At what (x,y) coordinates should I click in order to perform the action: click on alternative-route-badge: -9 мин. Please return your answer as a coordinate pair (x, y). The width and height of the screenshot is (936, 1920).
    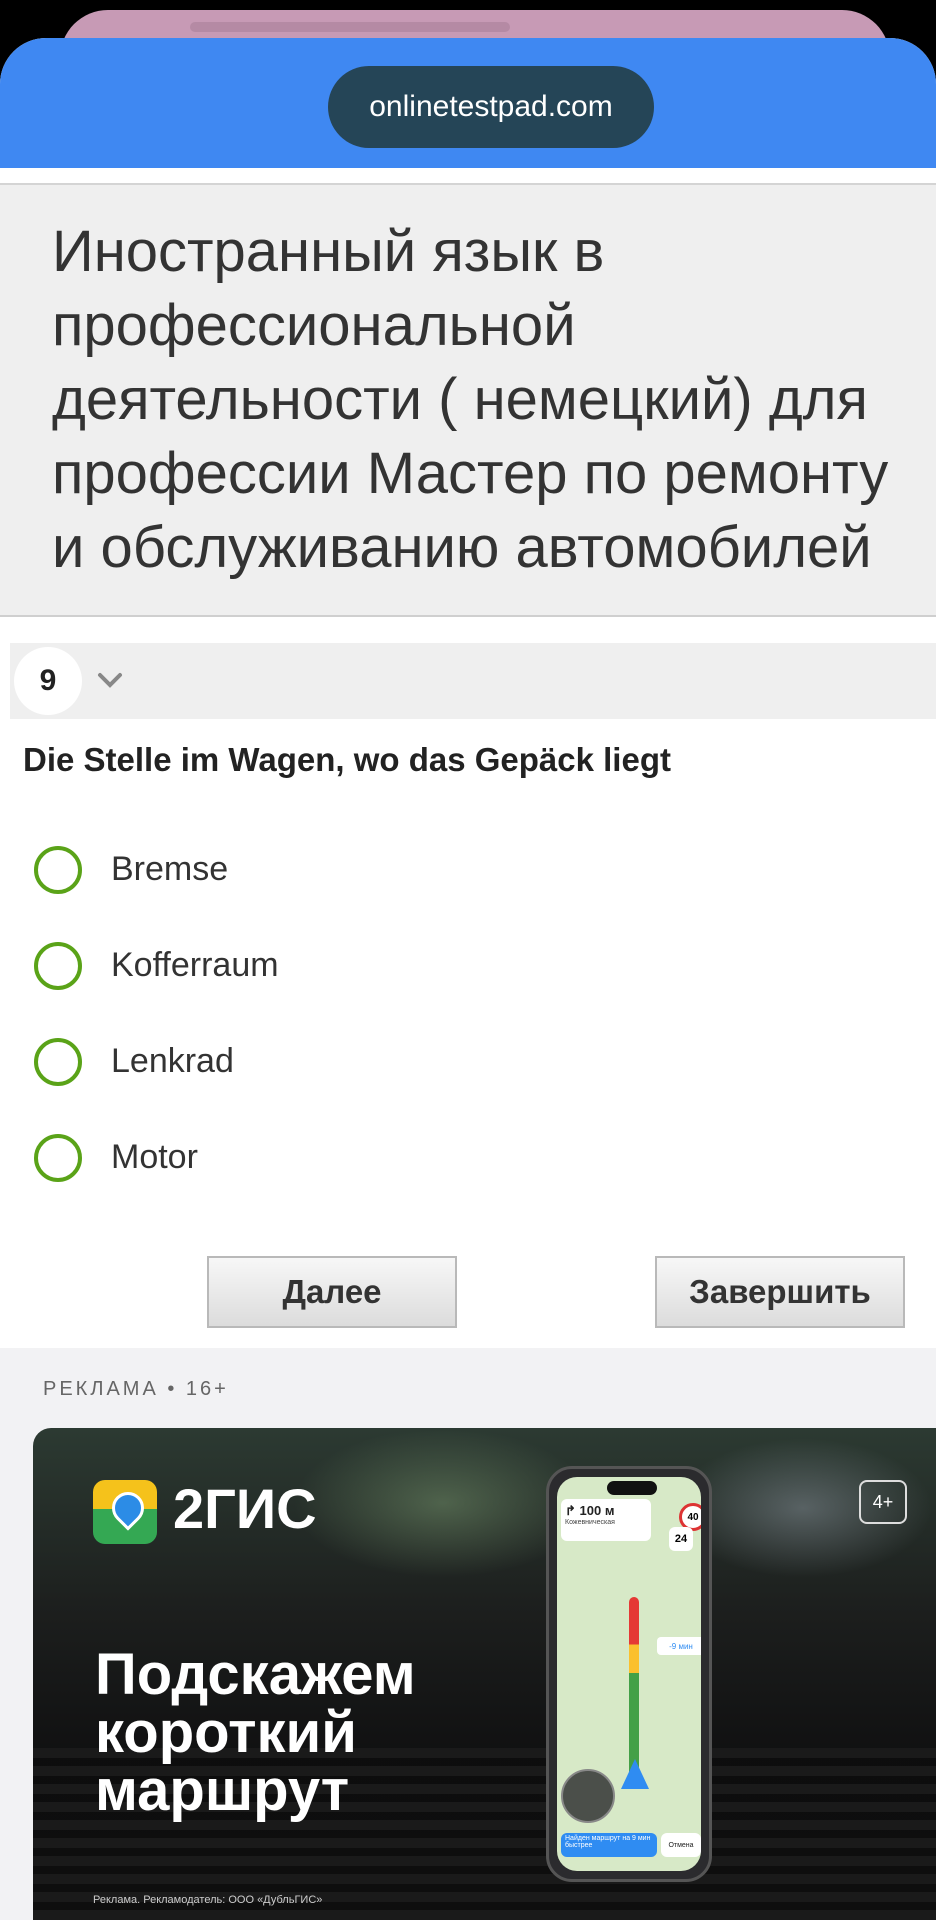
    Looking at the image, I should click on (679, 1646).